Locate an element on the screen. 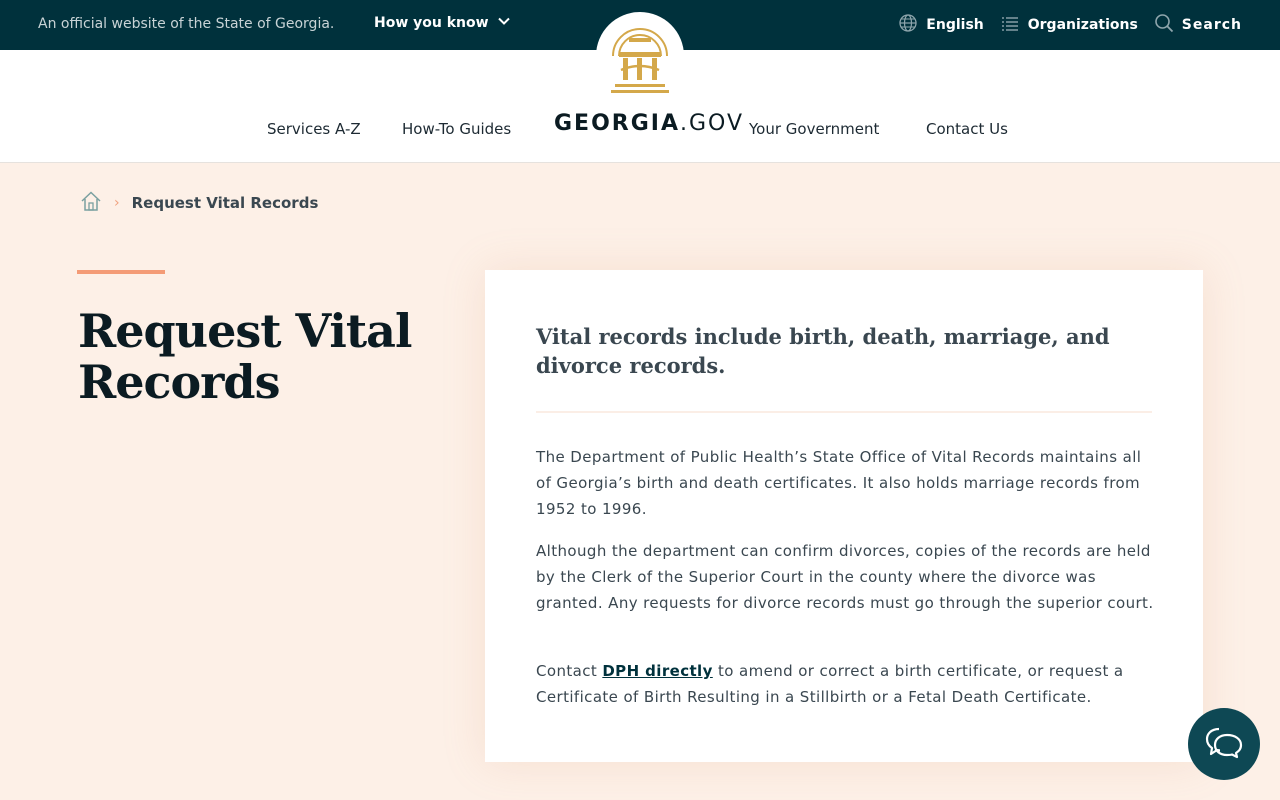  georgia-gov-wordmark: GEORGIA.GOV is located at coordinates (649, 123).